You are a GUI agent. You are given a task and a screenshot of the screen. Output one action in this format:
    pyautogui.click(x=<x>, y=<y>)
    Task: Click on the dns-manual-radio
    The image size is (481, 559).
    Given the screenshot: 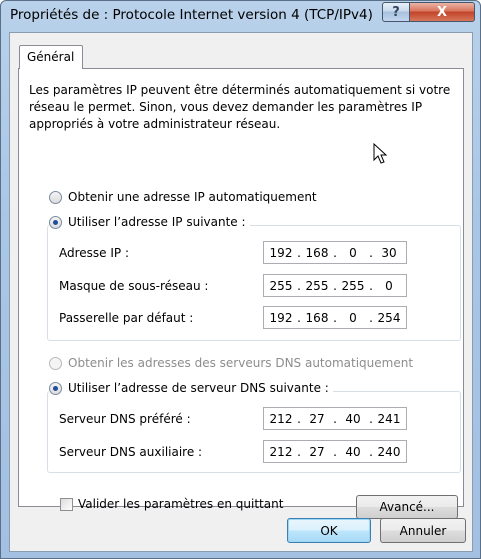 What is the action you would take?
    pyautogui.click(x=55, y=388)
    